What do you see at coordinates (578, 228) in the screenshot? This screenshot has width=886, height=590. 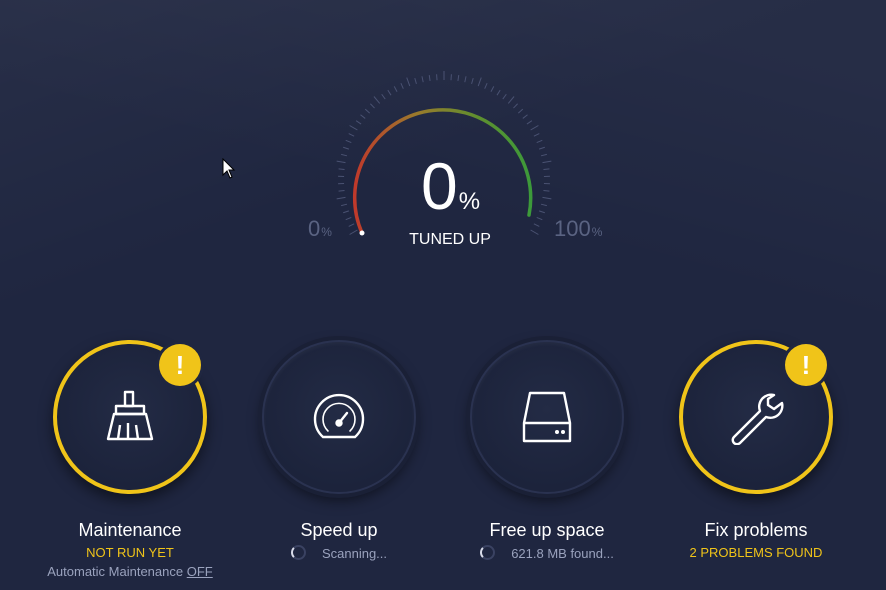 I see `gauge-max-label: 100%` at bounding box center [578, 228].